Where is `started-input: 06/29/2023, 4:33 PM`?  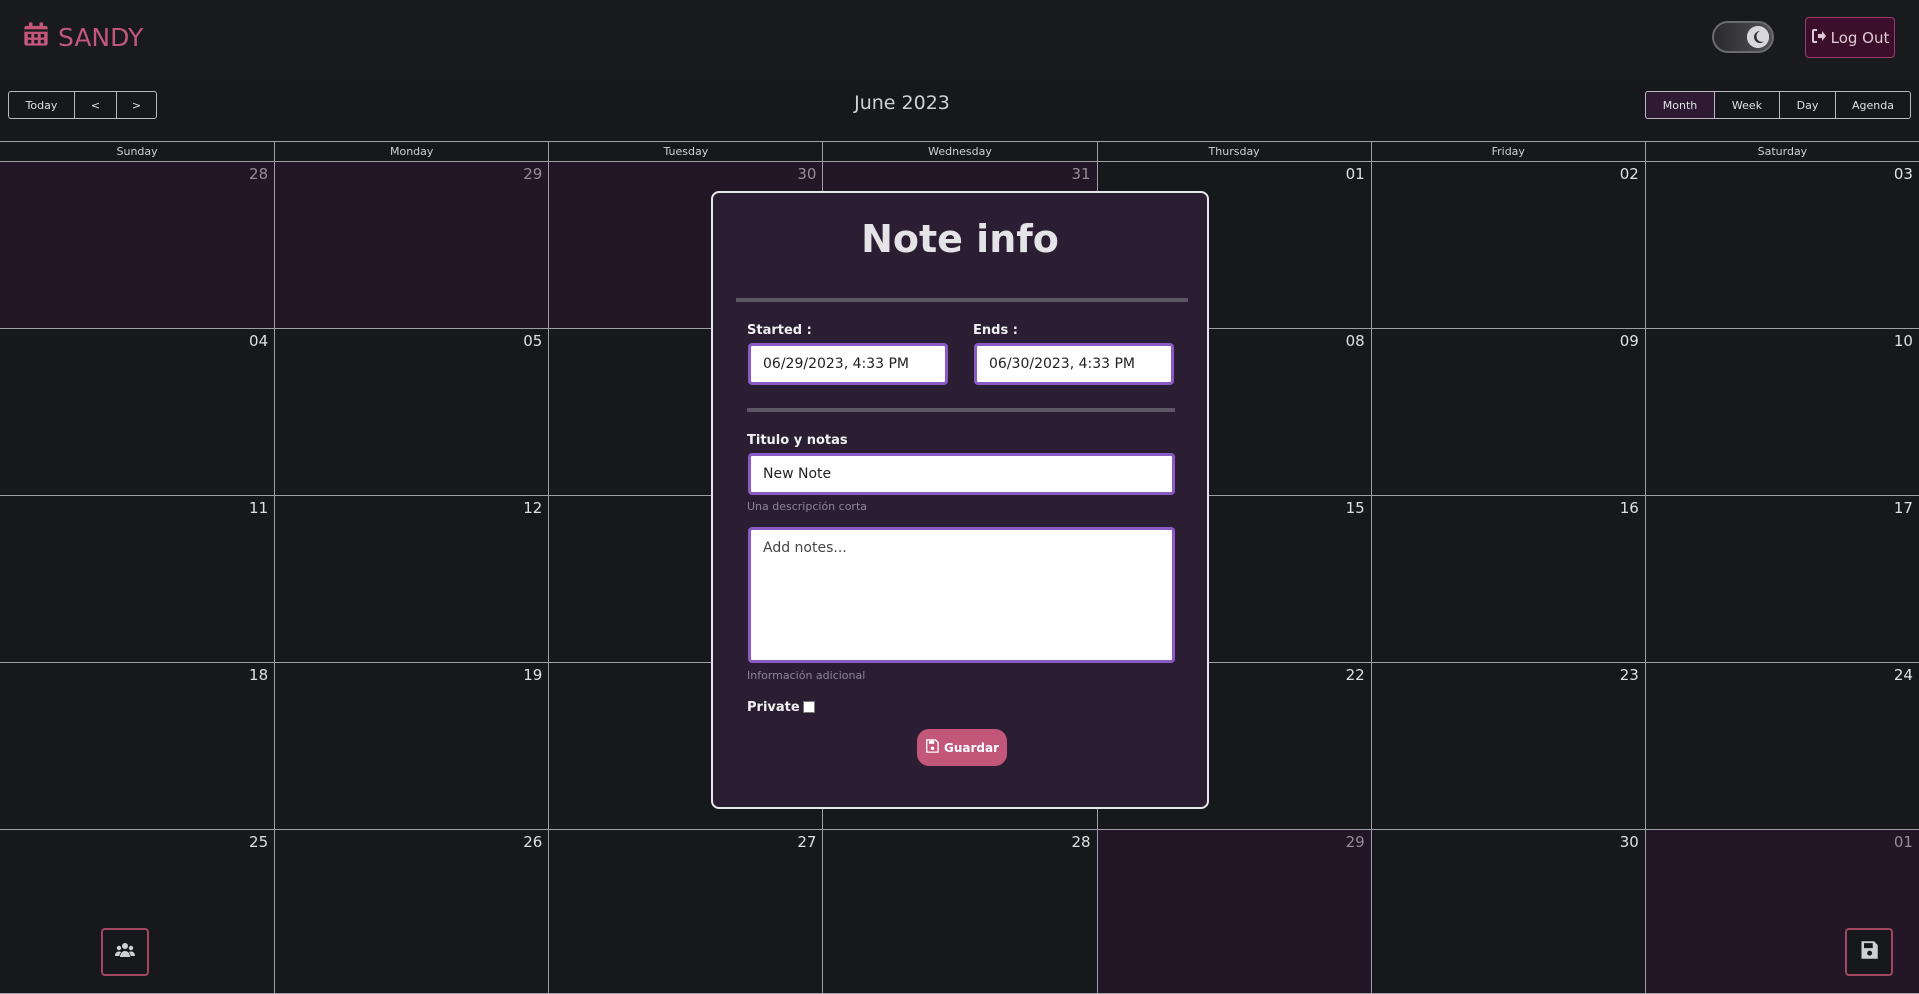 started-input: 06/29/2023, 4:33 PM is located at coordinates (848, 364).